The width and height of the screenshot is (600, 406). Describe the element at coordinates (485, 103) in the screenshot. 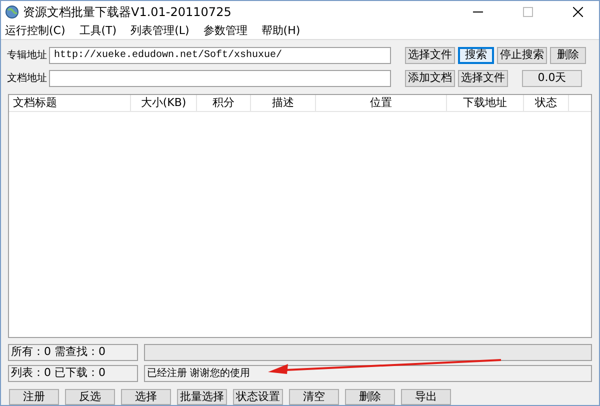

I see `column-header: 下载地址` at that location.